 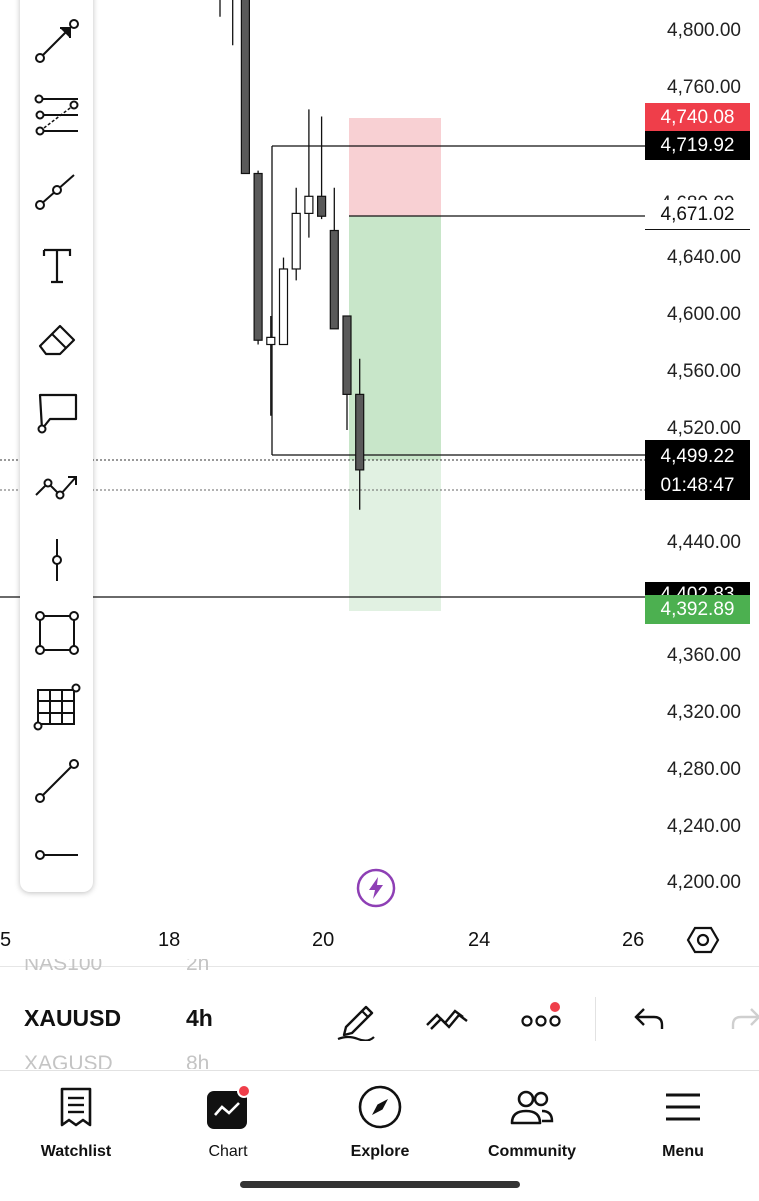 I want to click on price-axis-label: 4,600.00, so click(x=704, y=314).